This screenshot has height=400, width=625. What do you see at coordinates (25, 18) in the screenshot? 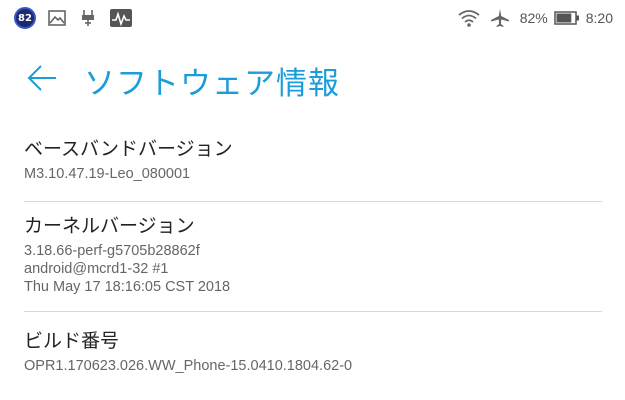
I see `notification-count-badge: 82` at bounding box center [25, 18].